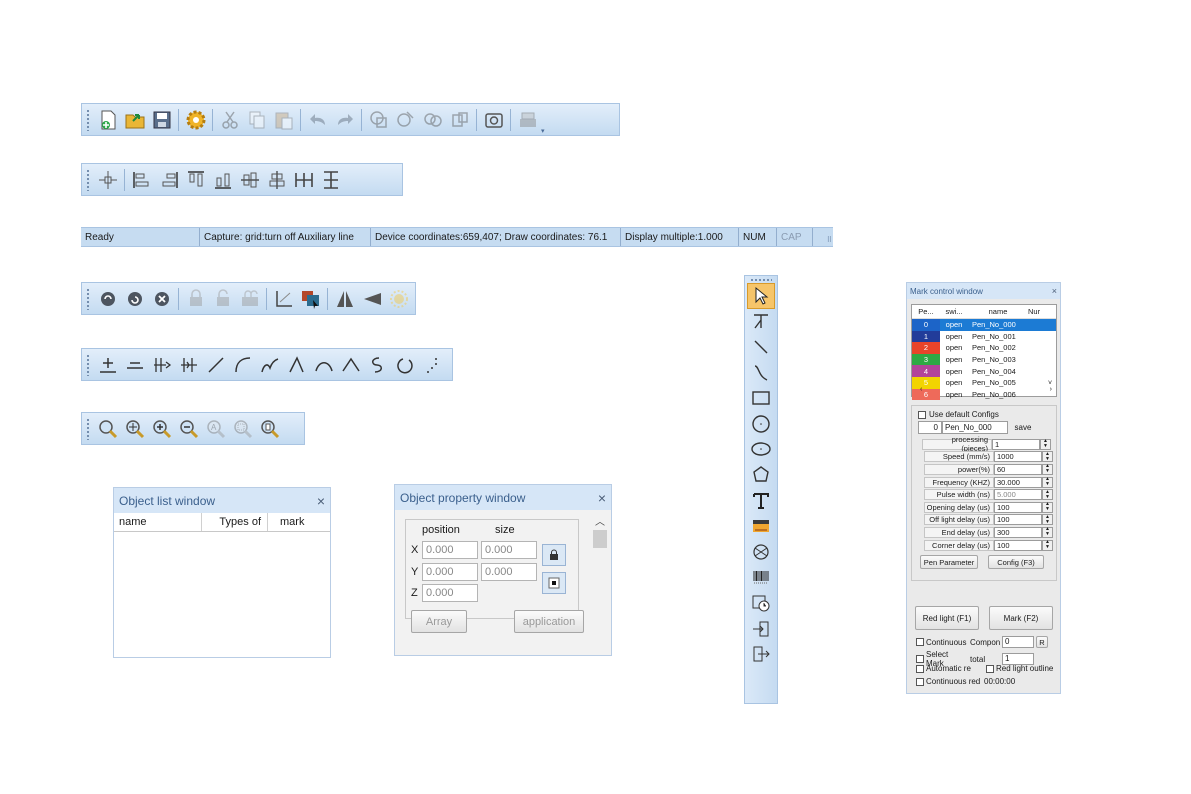  Describe the element at coordinates (761, 578) in the screenshot. I see `barcode-tool-icon` at that location.